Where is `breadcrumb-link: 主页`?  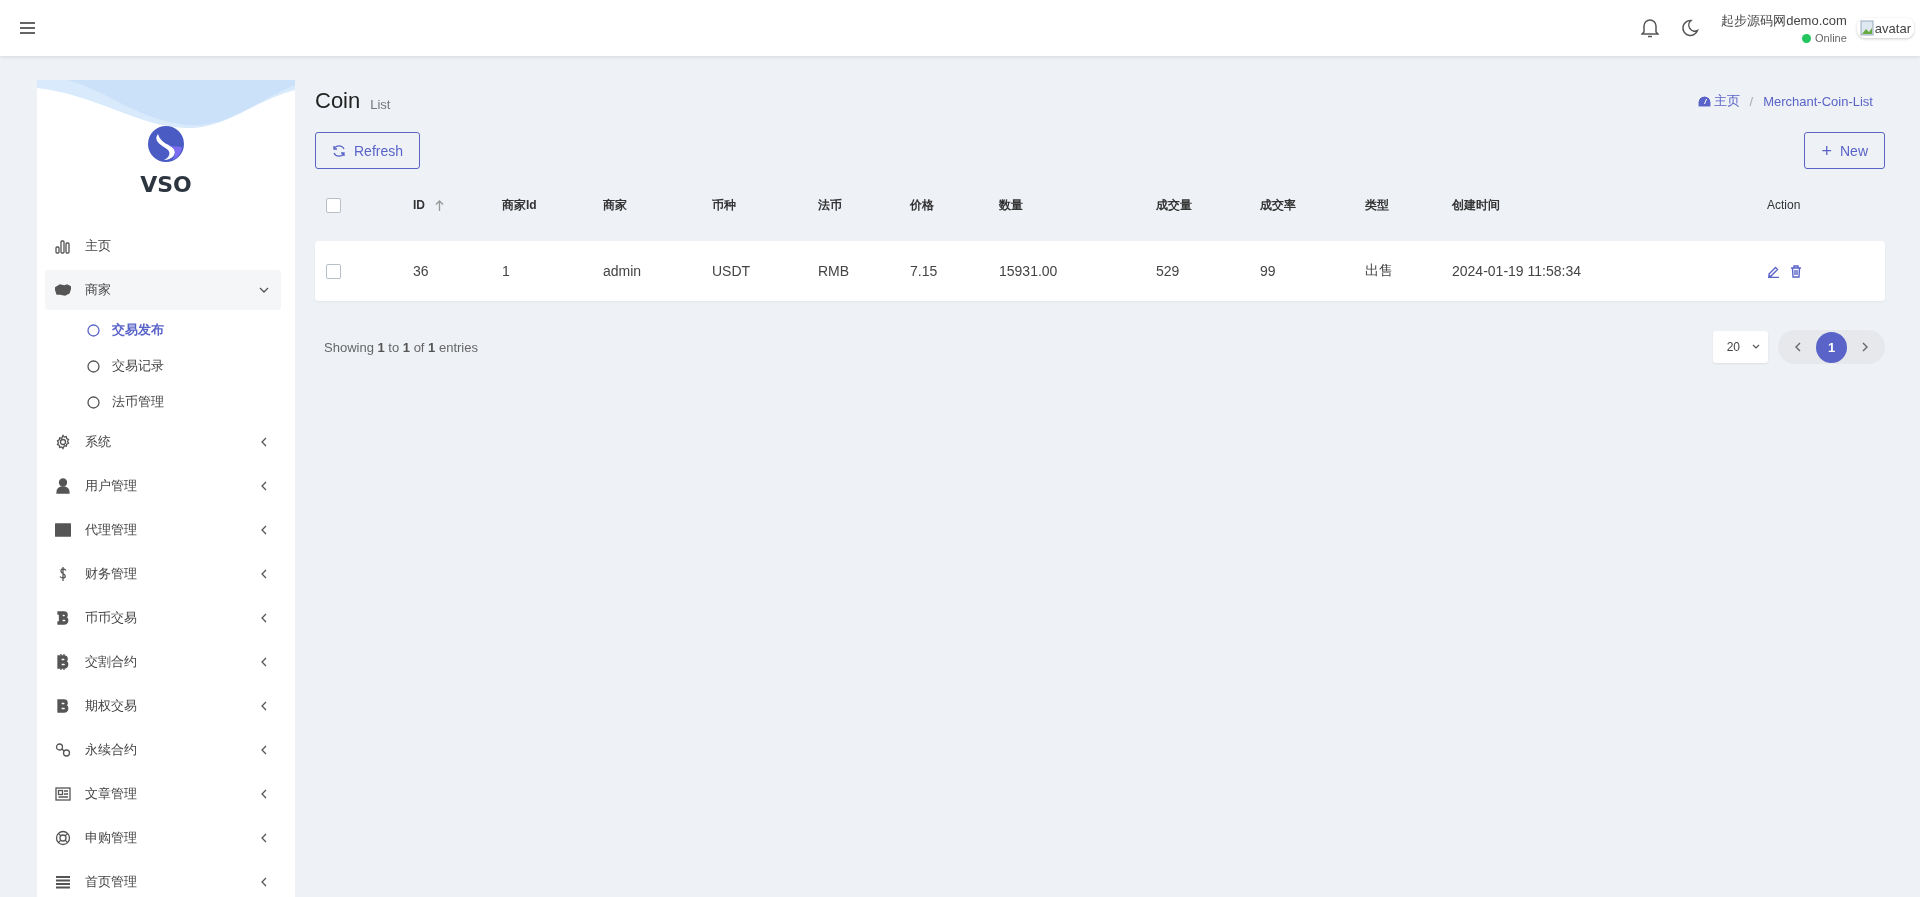 breadcrumb-link: 主页 is located at coordinates (1726, 101).